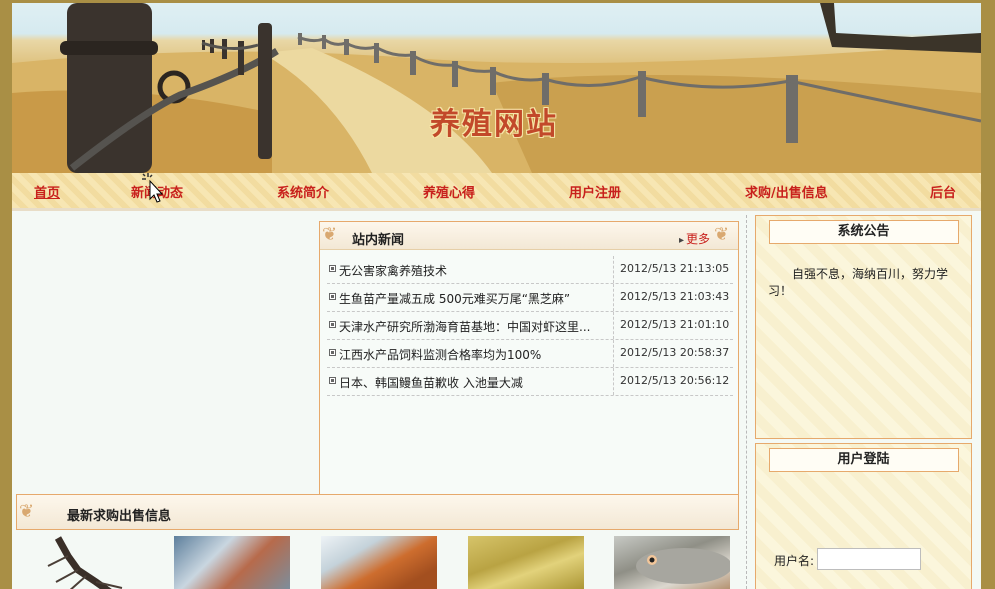  What do you see at coordinates (303, 191) in the screenshot?
I see `nav-item-intro: 系统简介` at bounding box center [303, 191].